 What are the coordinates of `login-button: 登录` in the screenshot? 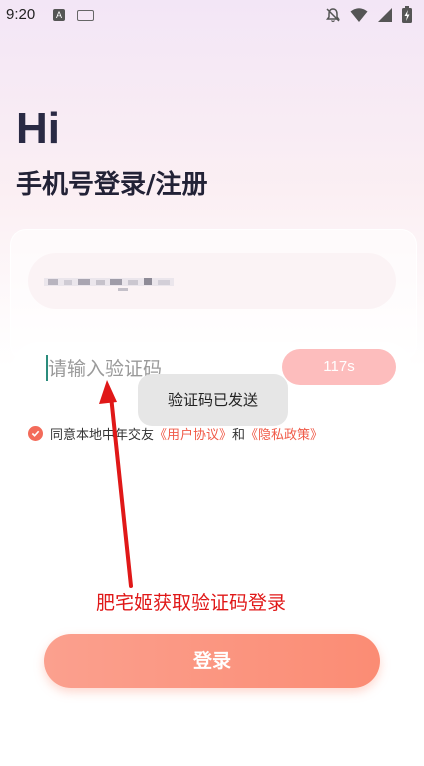 It's located at (212, 661).